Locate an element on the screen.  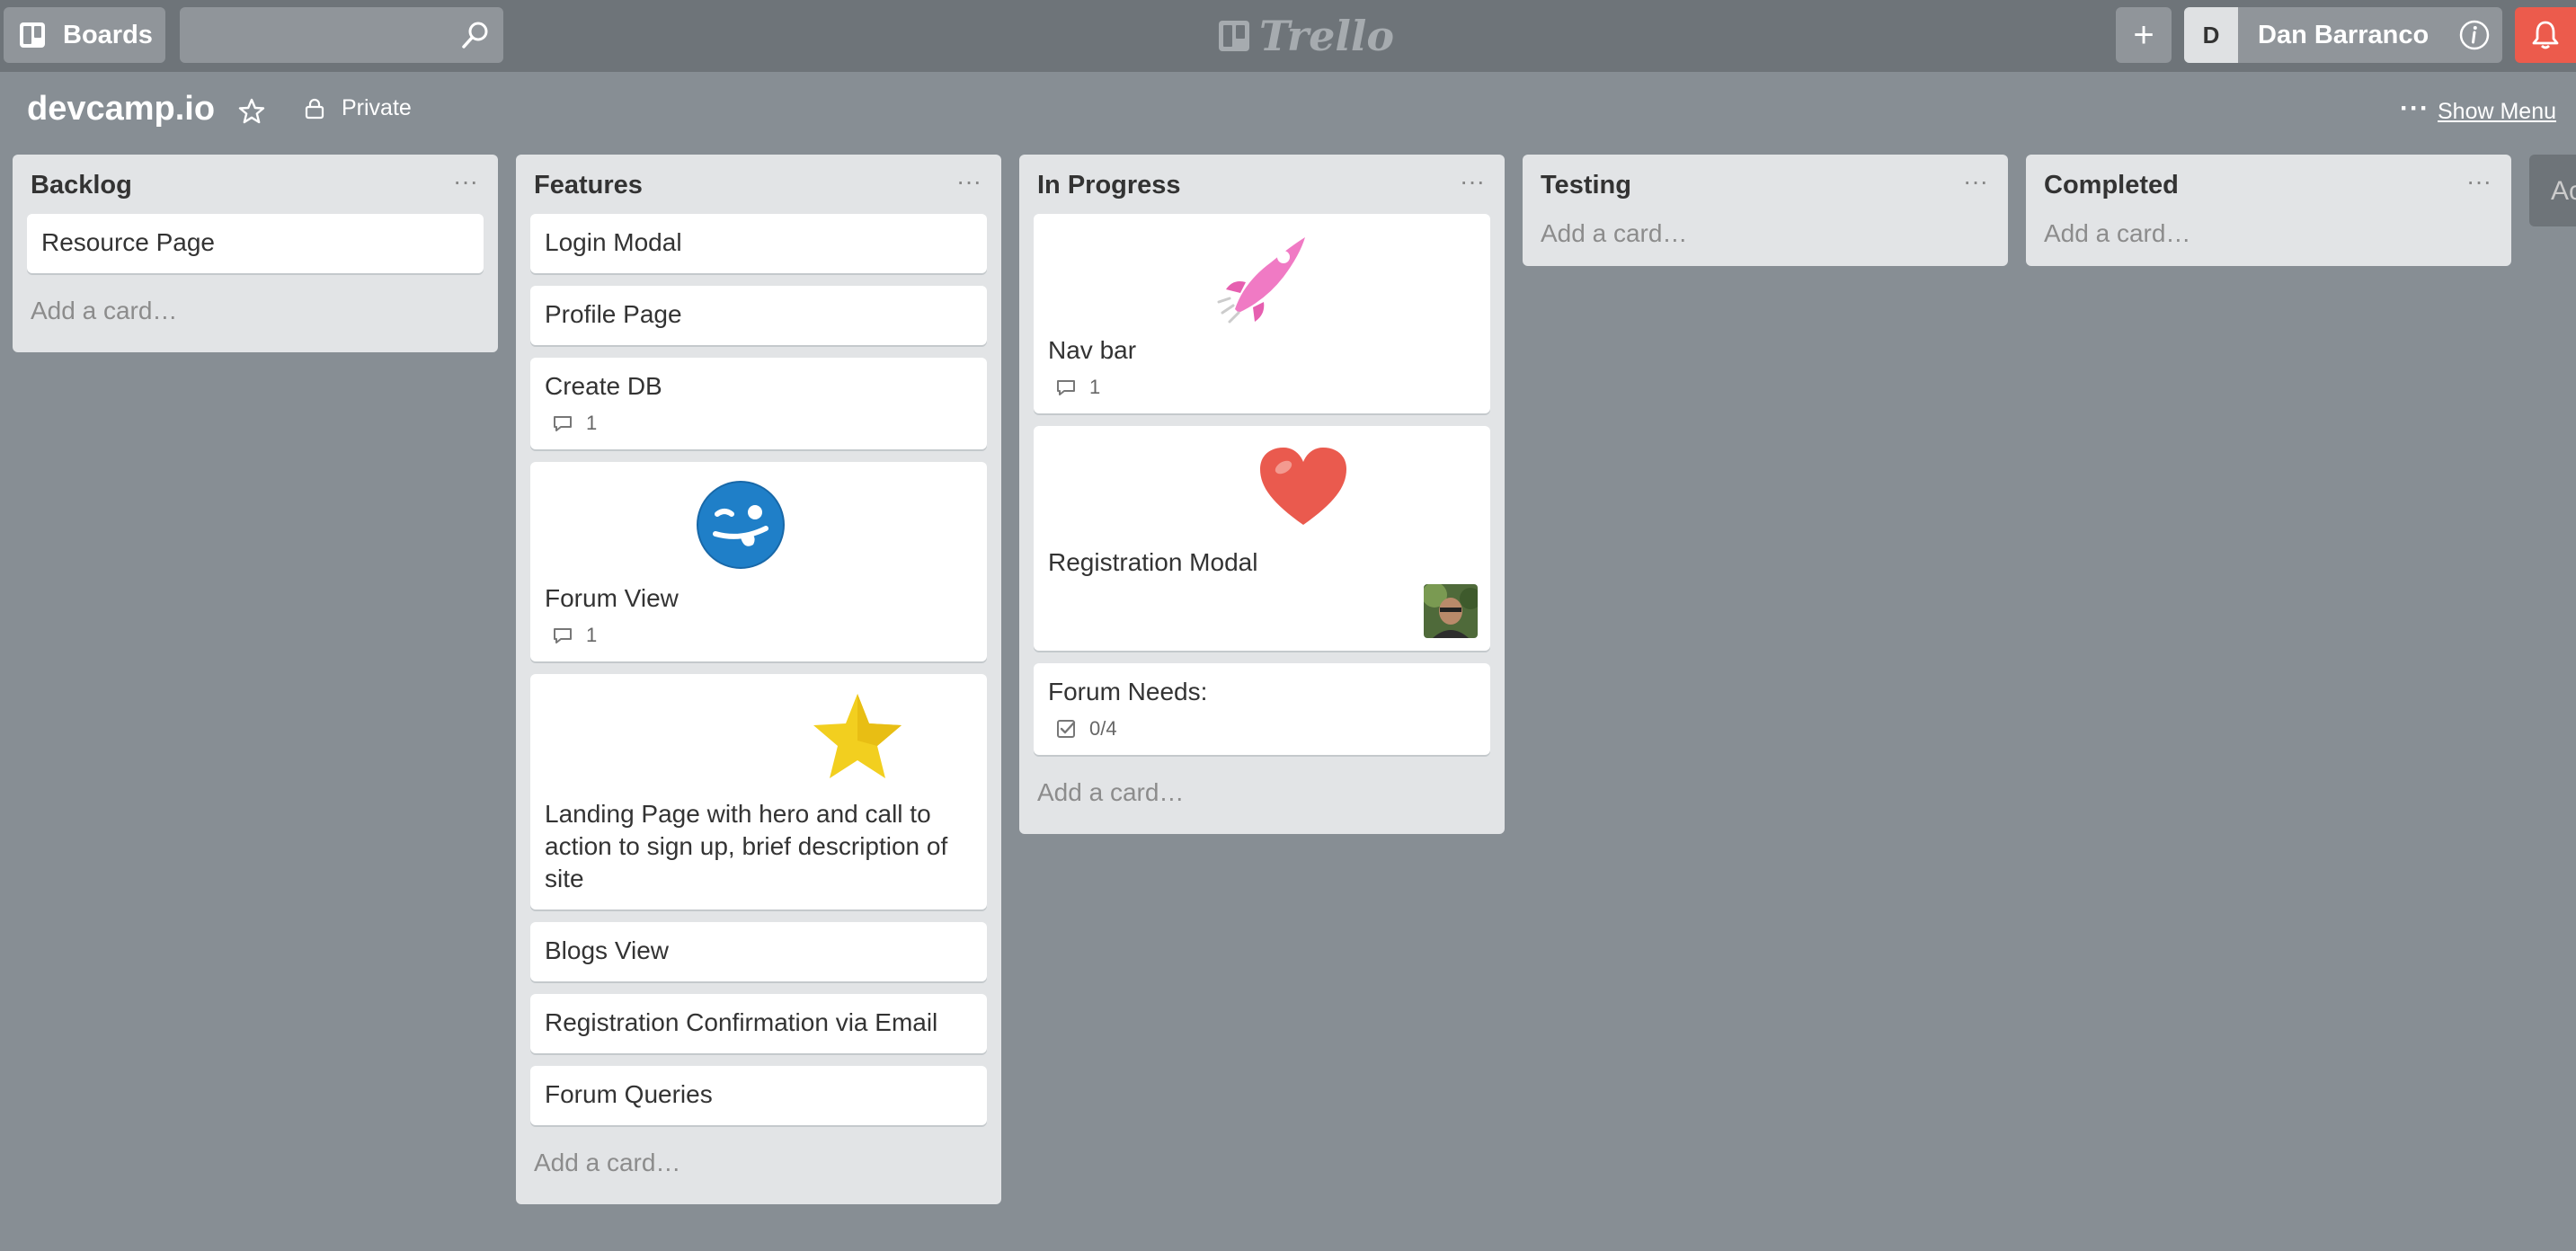
notifications-button is located at coordinates (2545, 35).